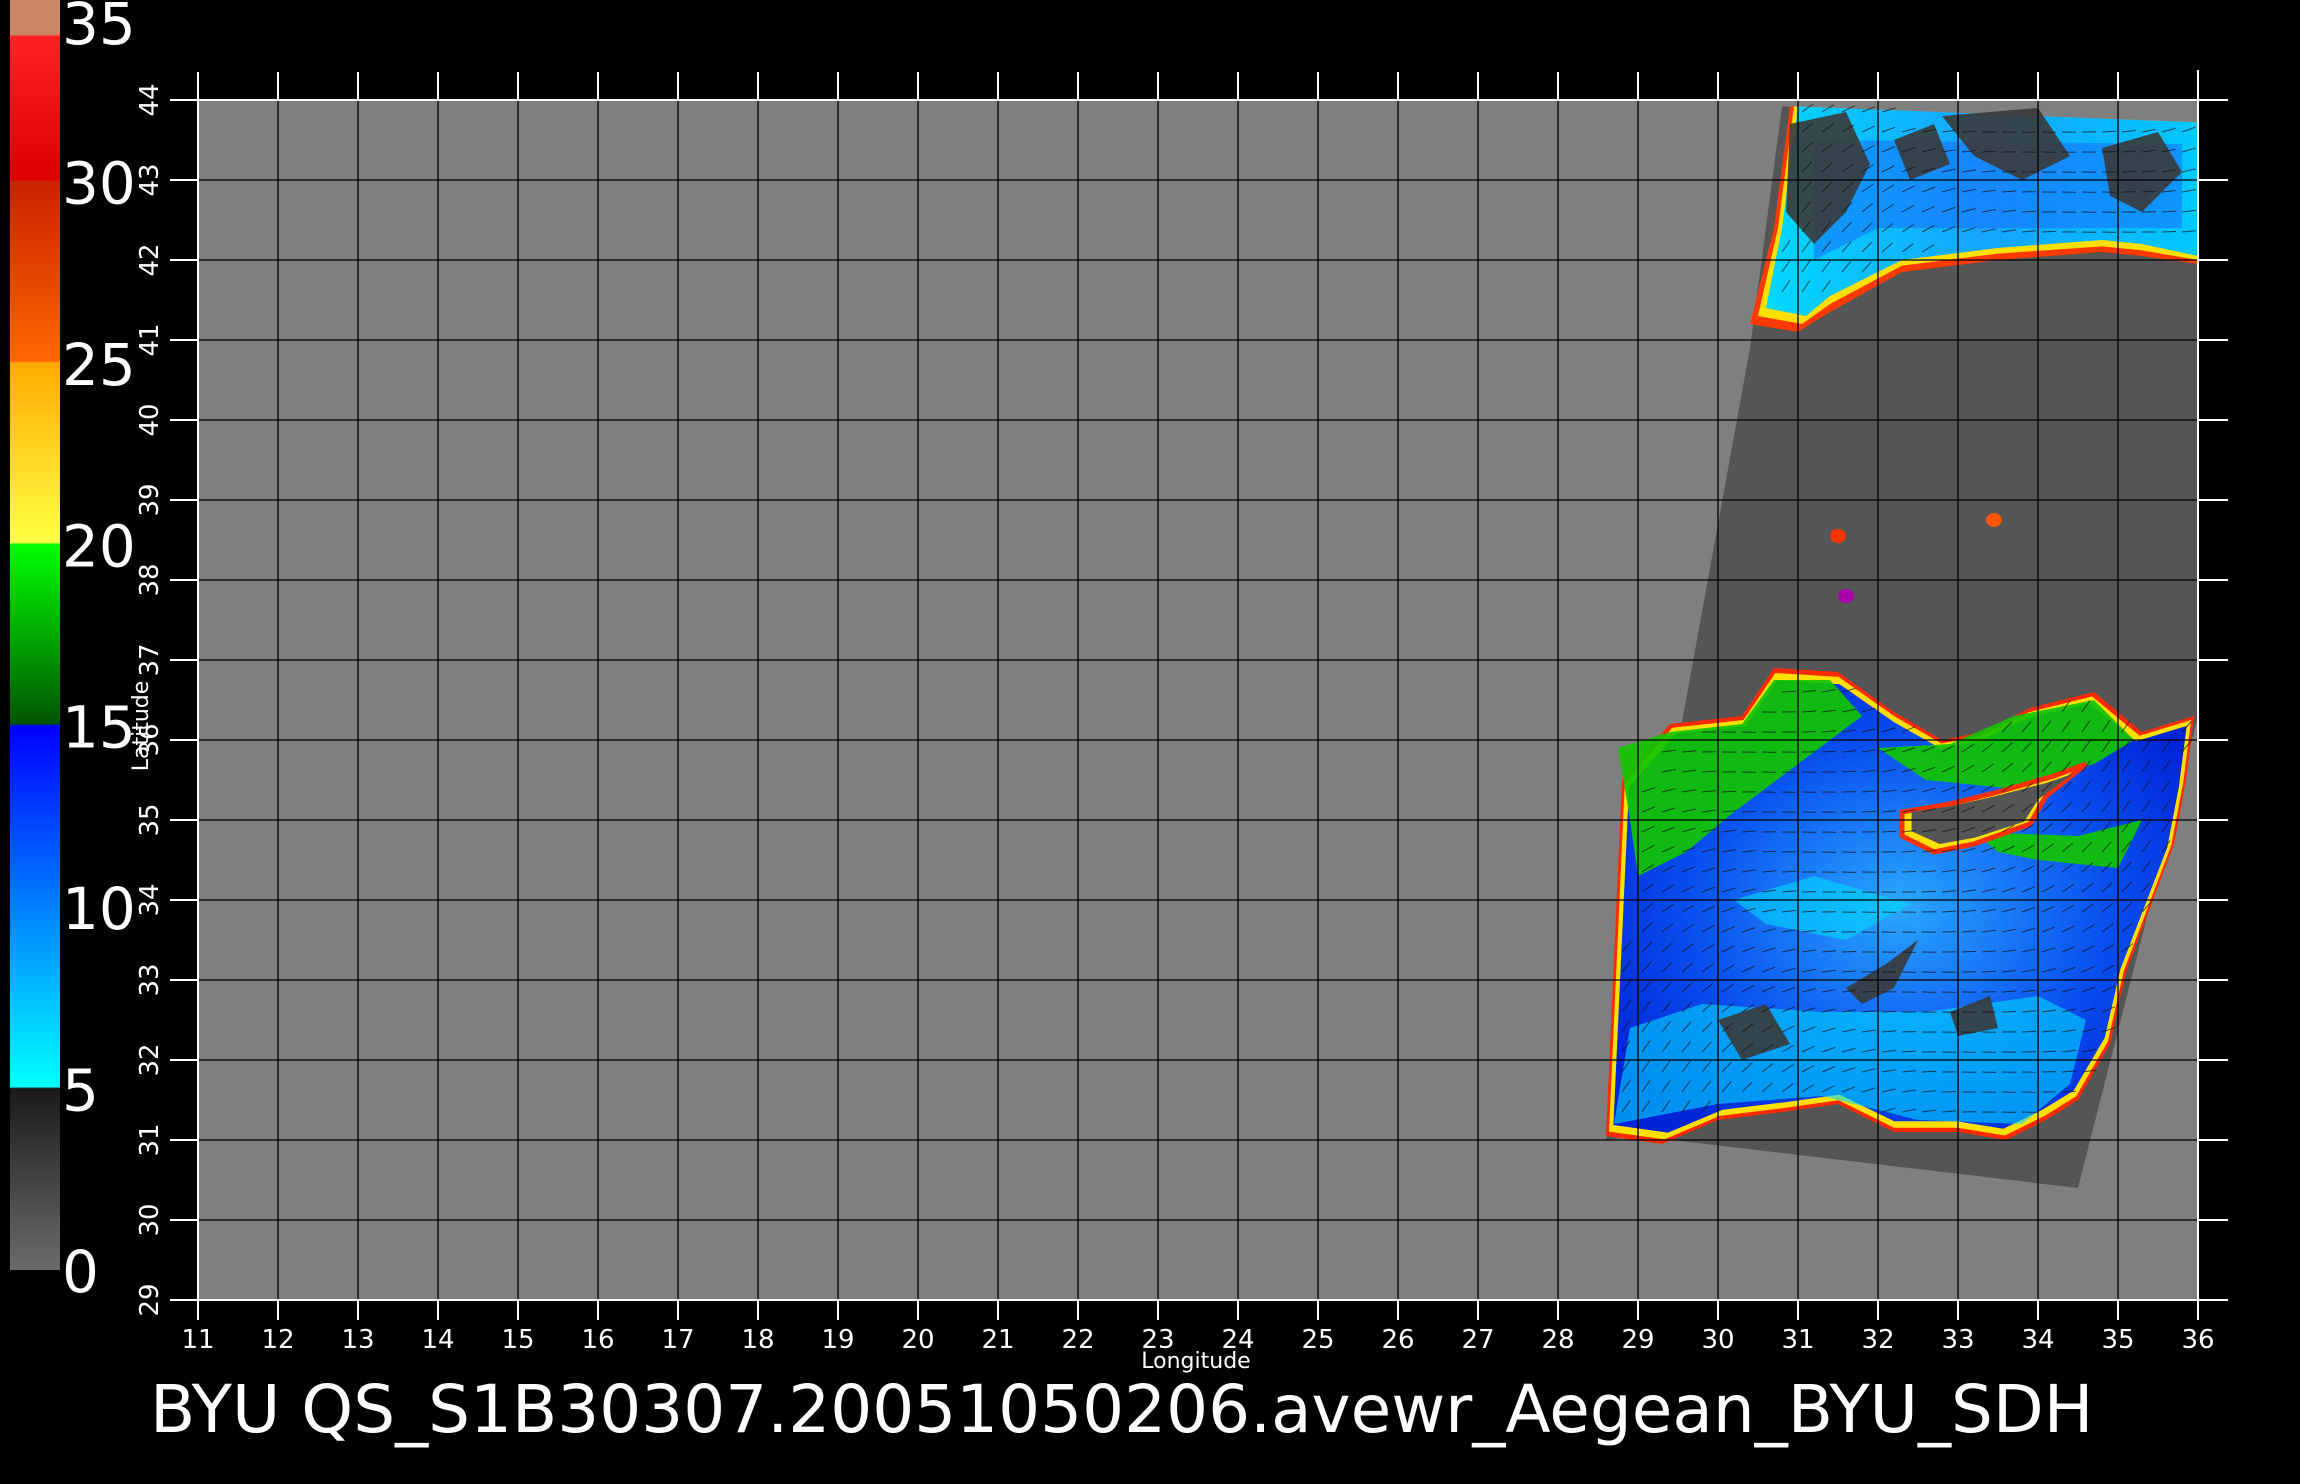 Image resolution: width=2300 pixels, height=1484 pixels. Describe the element at coordinates (1557, 1340) in the screenshot. I see `x-tick-label: 28` at that location.